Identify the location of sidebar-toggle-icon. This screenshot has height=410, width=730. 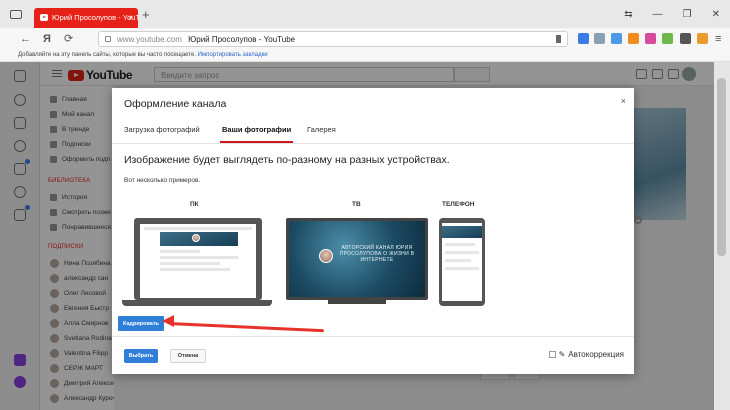
(16, 14).